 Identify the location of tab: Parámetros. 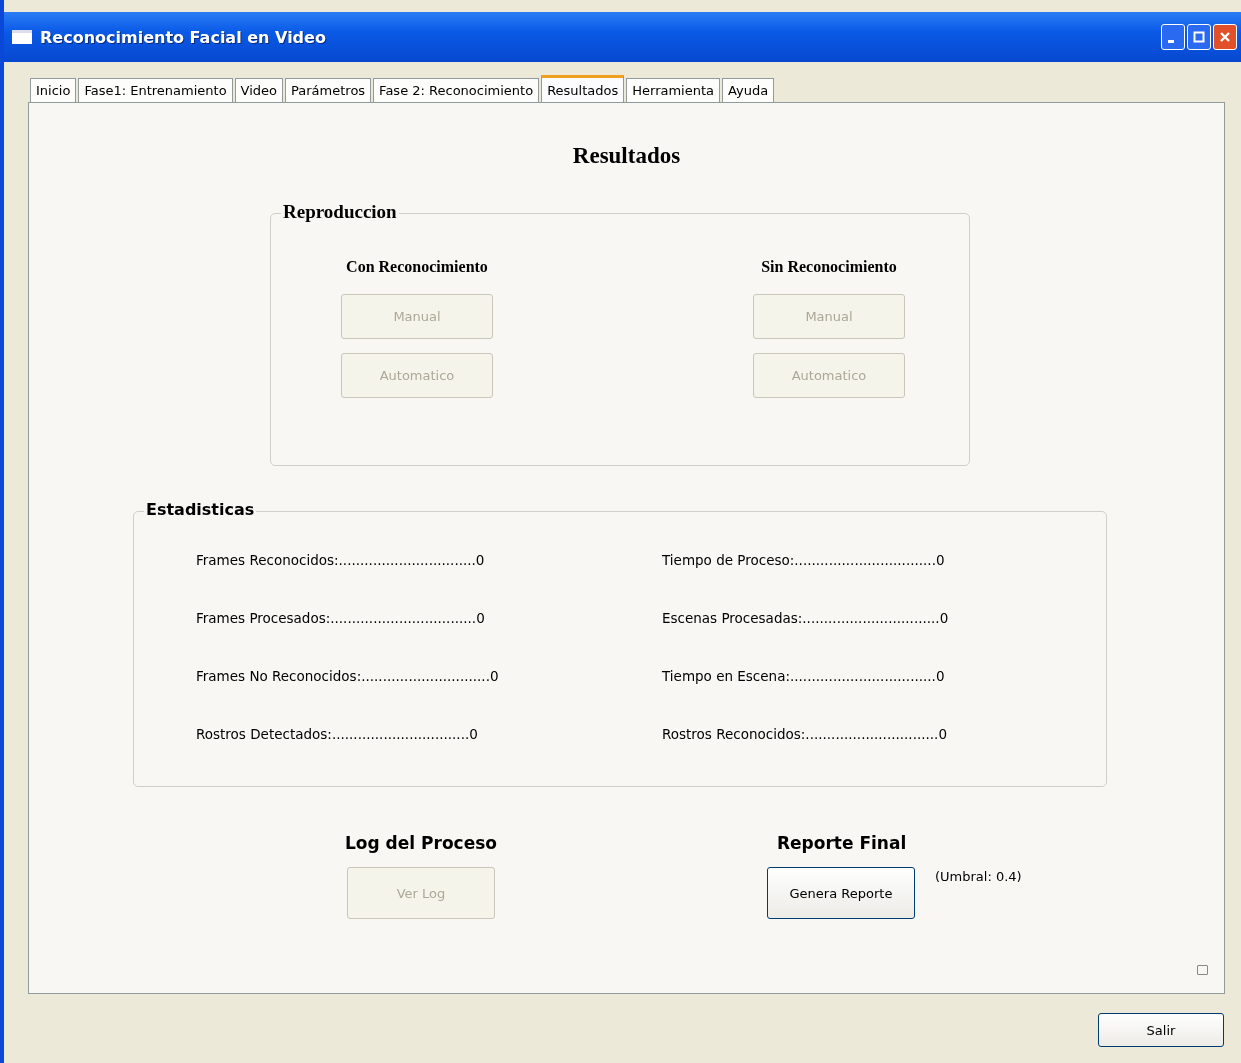
(328, 90).